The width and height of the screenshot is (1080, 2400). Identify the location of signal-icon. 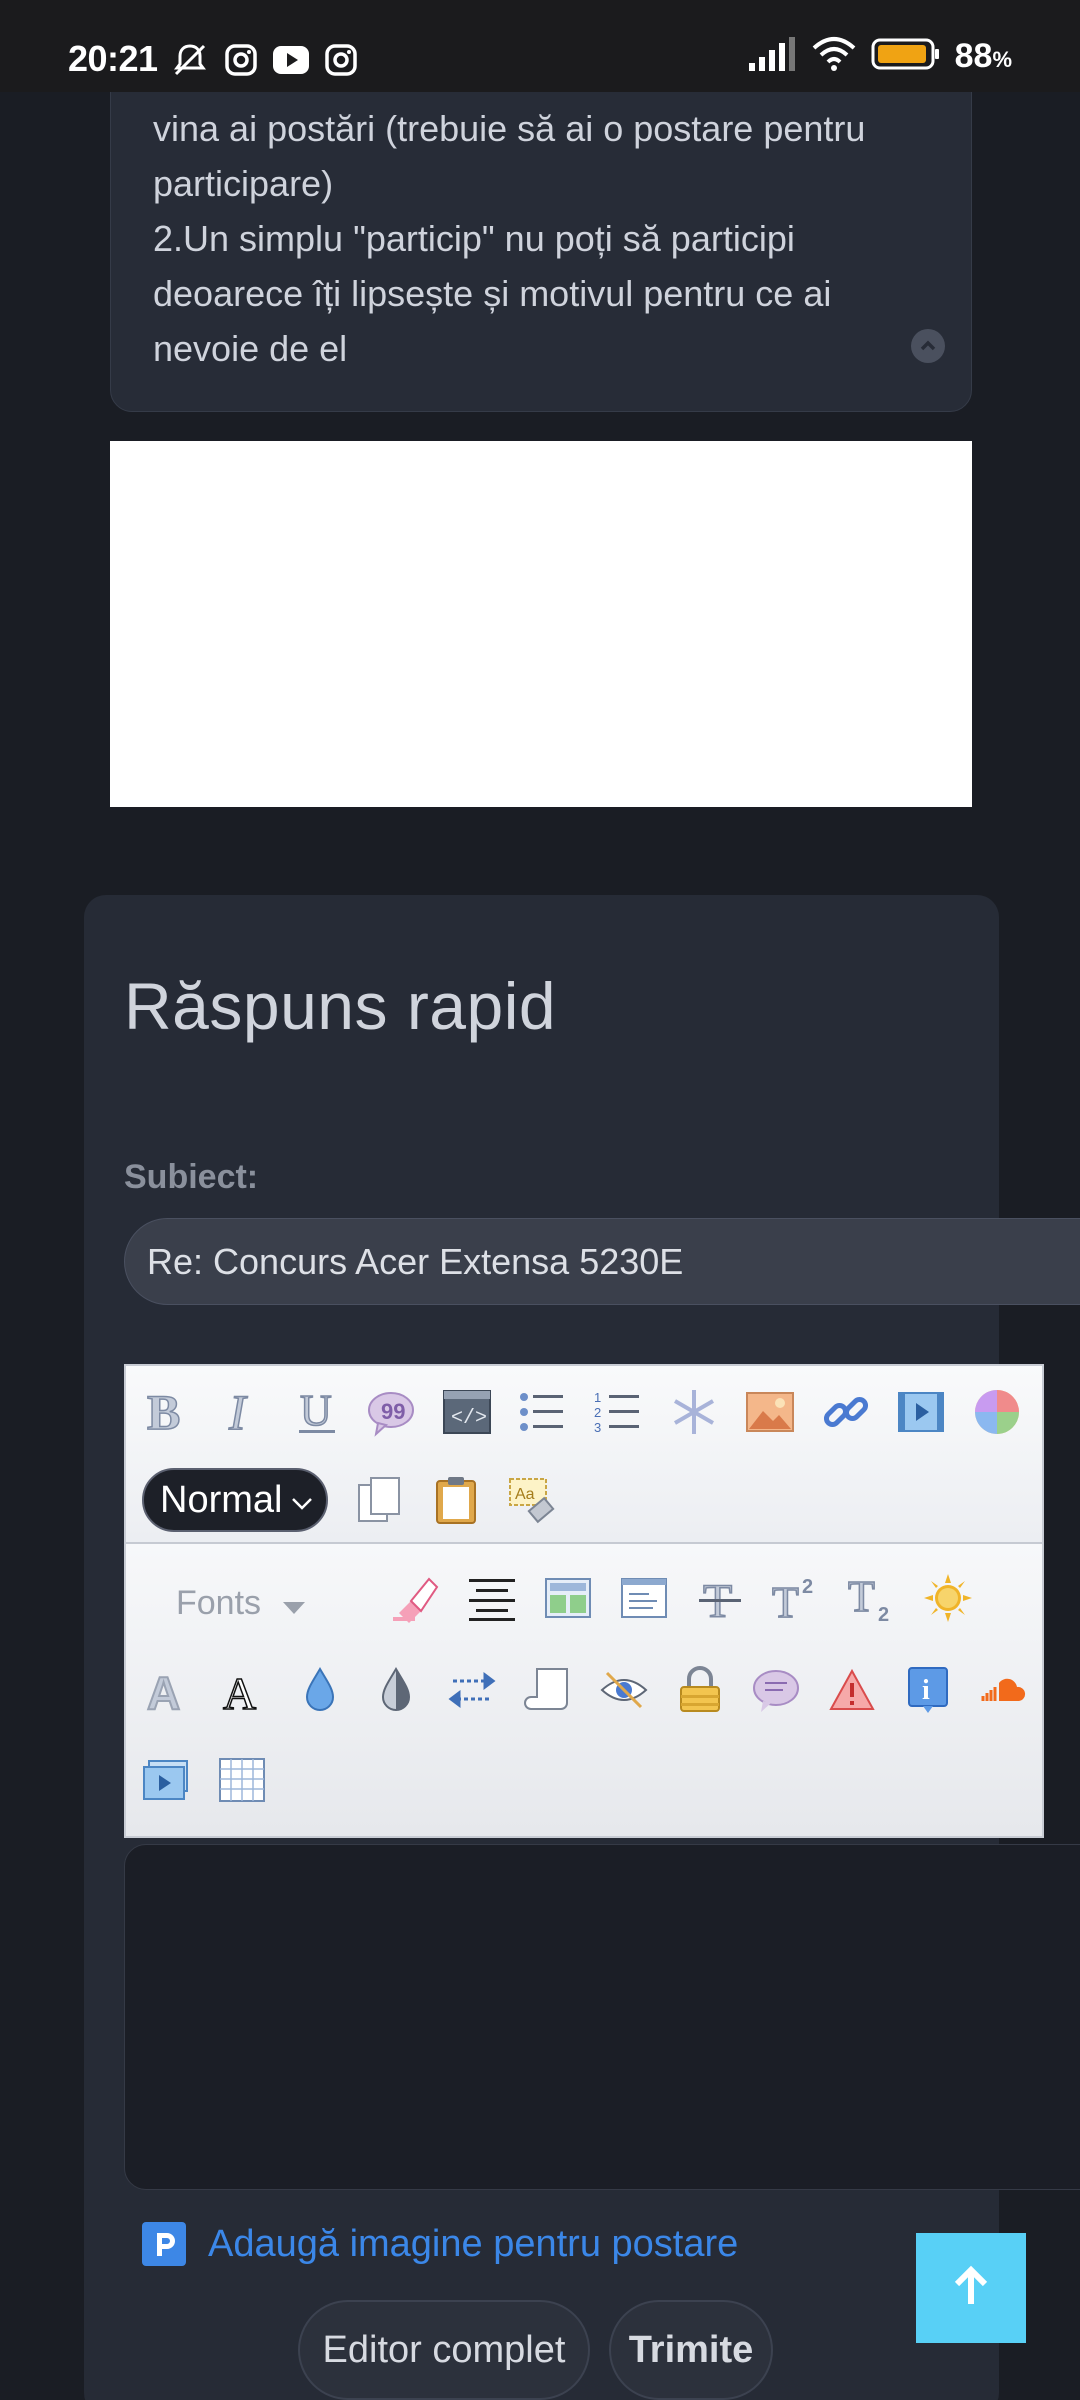
(772, 56).